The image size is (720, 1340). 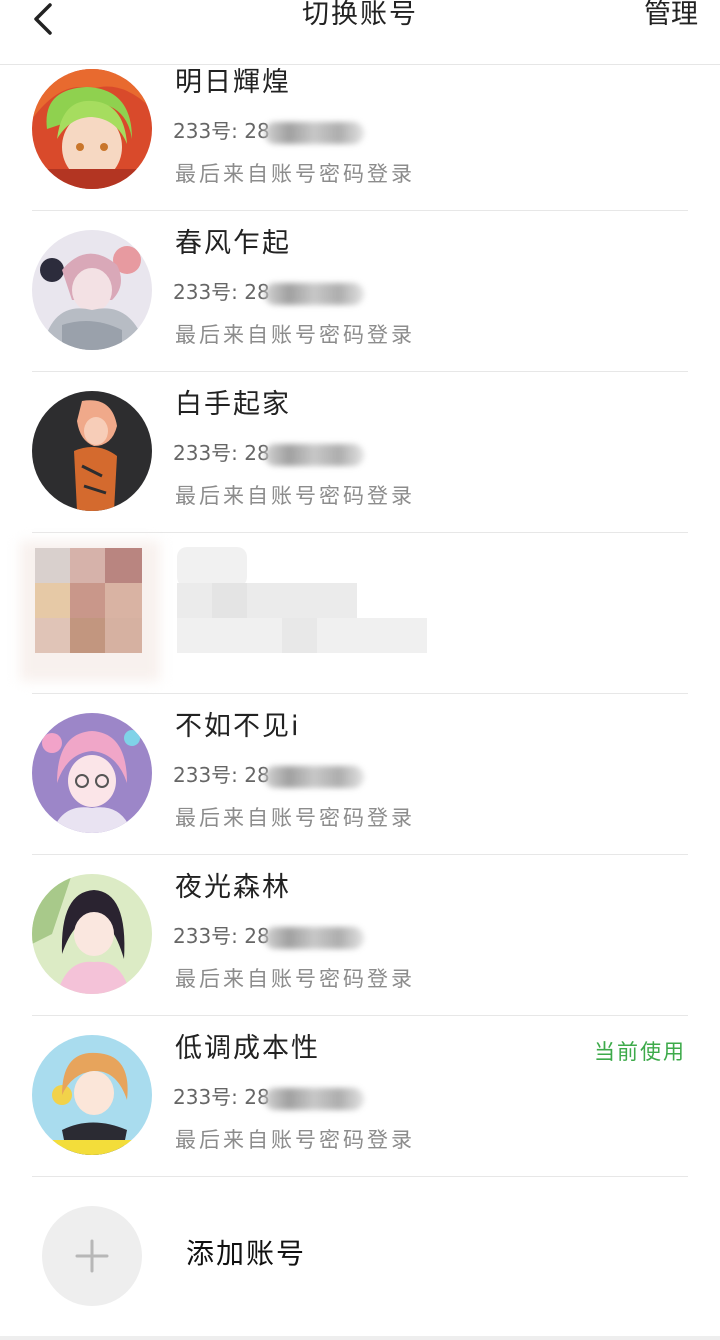 I want to click on add-account-circle, so click(x=92, y=1256).